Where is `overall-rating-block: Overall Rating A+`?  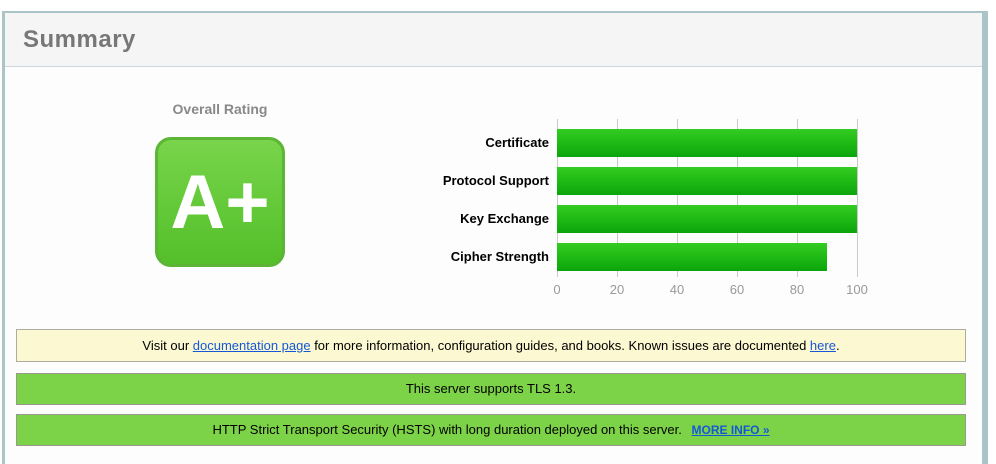 overall-rating-block: Overall Rating A+ is located at coordinates (220, 184).